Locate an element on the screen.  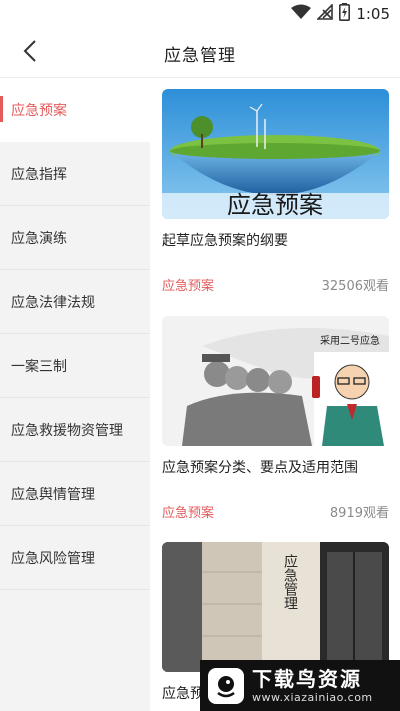
sidebar-item-emergency-command: 应急指挥 is located at coordinates (75, 174).